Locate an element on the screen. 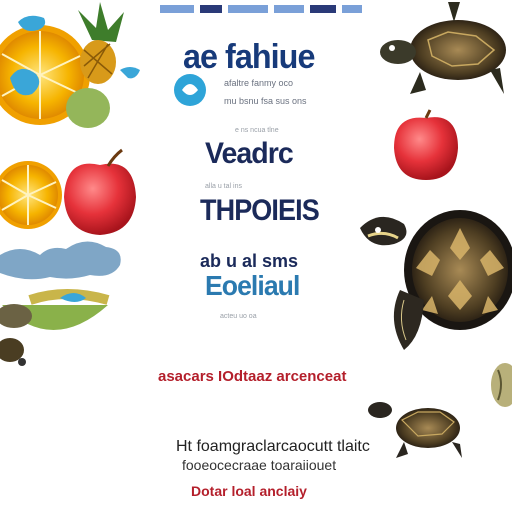  apple-left-icon is located at coordinates (100, 191).